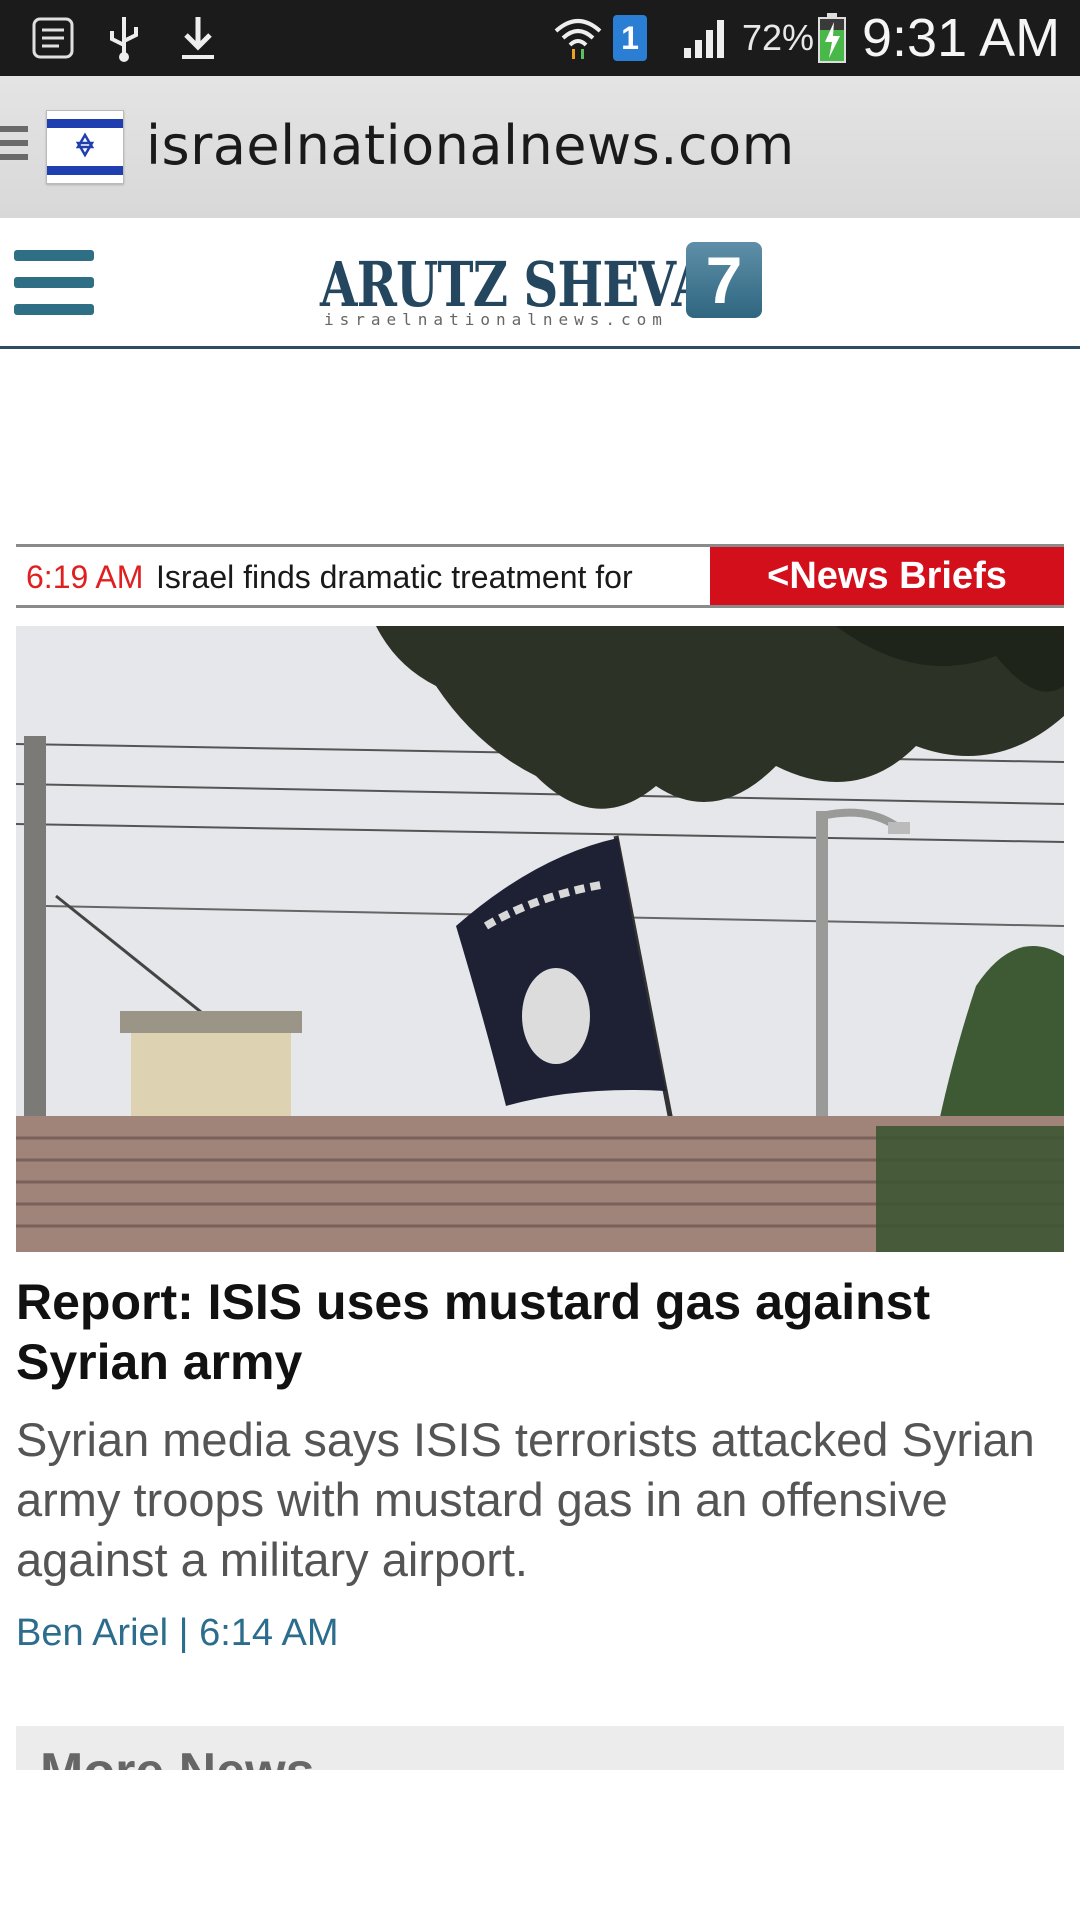  I want to click on status-bar: 1 72% 9:31 AM, so click(540, 38).